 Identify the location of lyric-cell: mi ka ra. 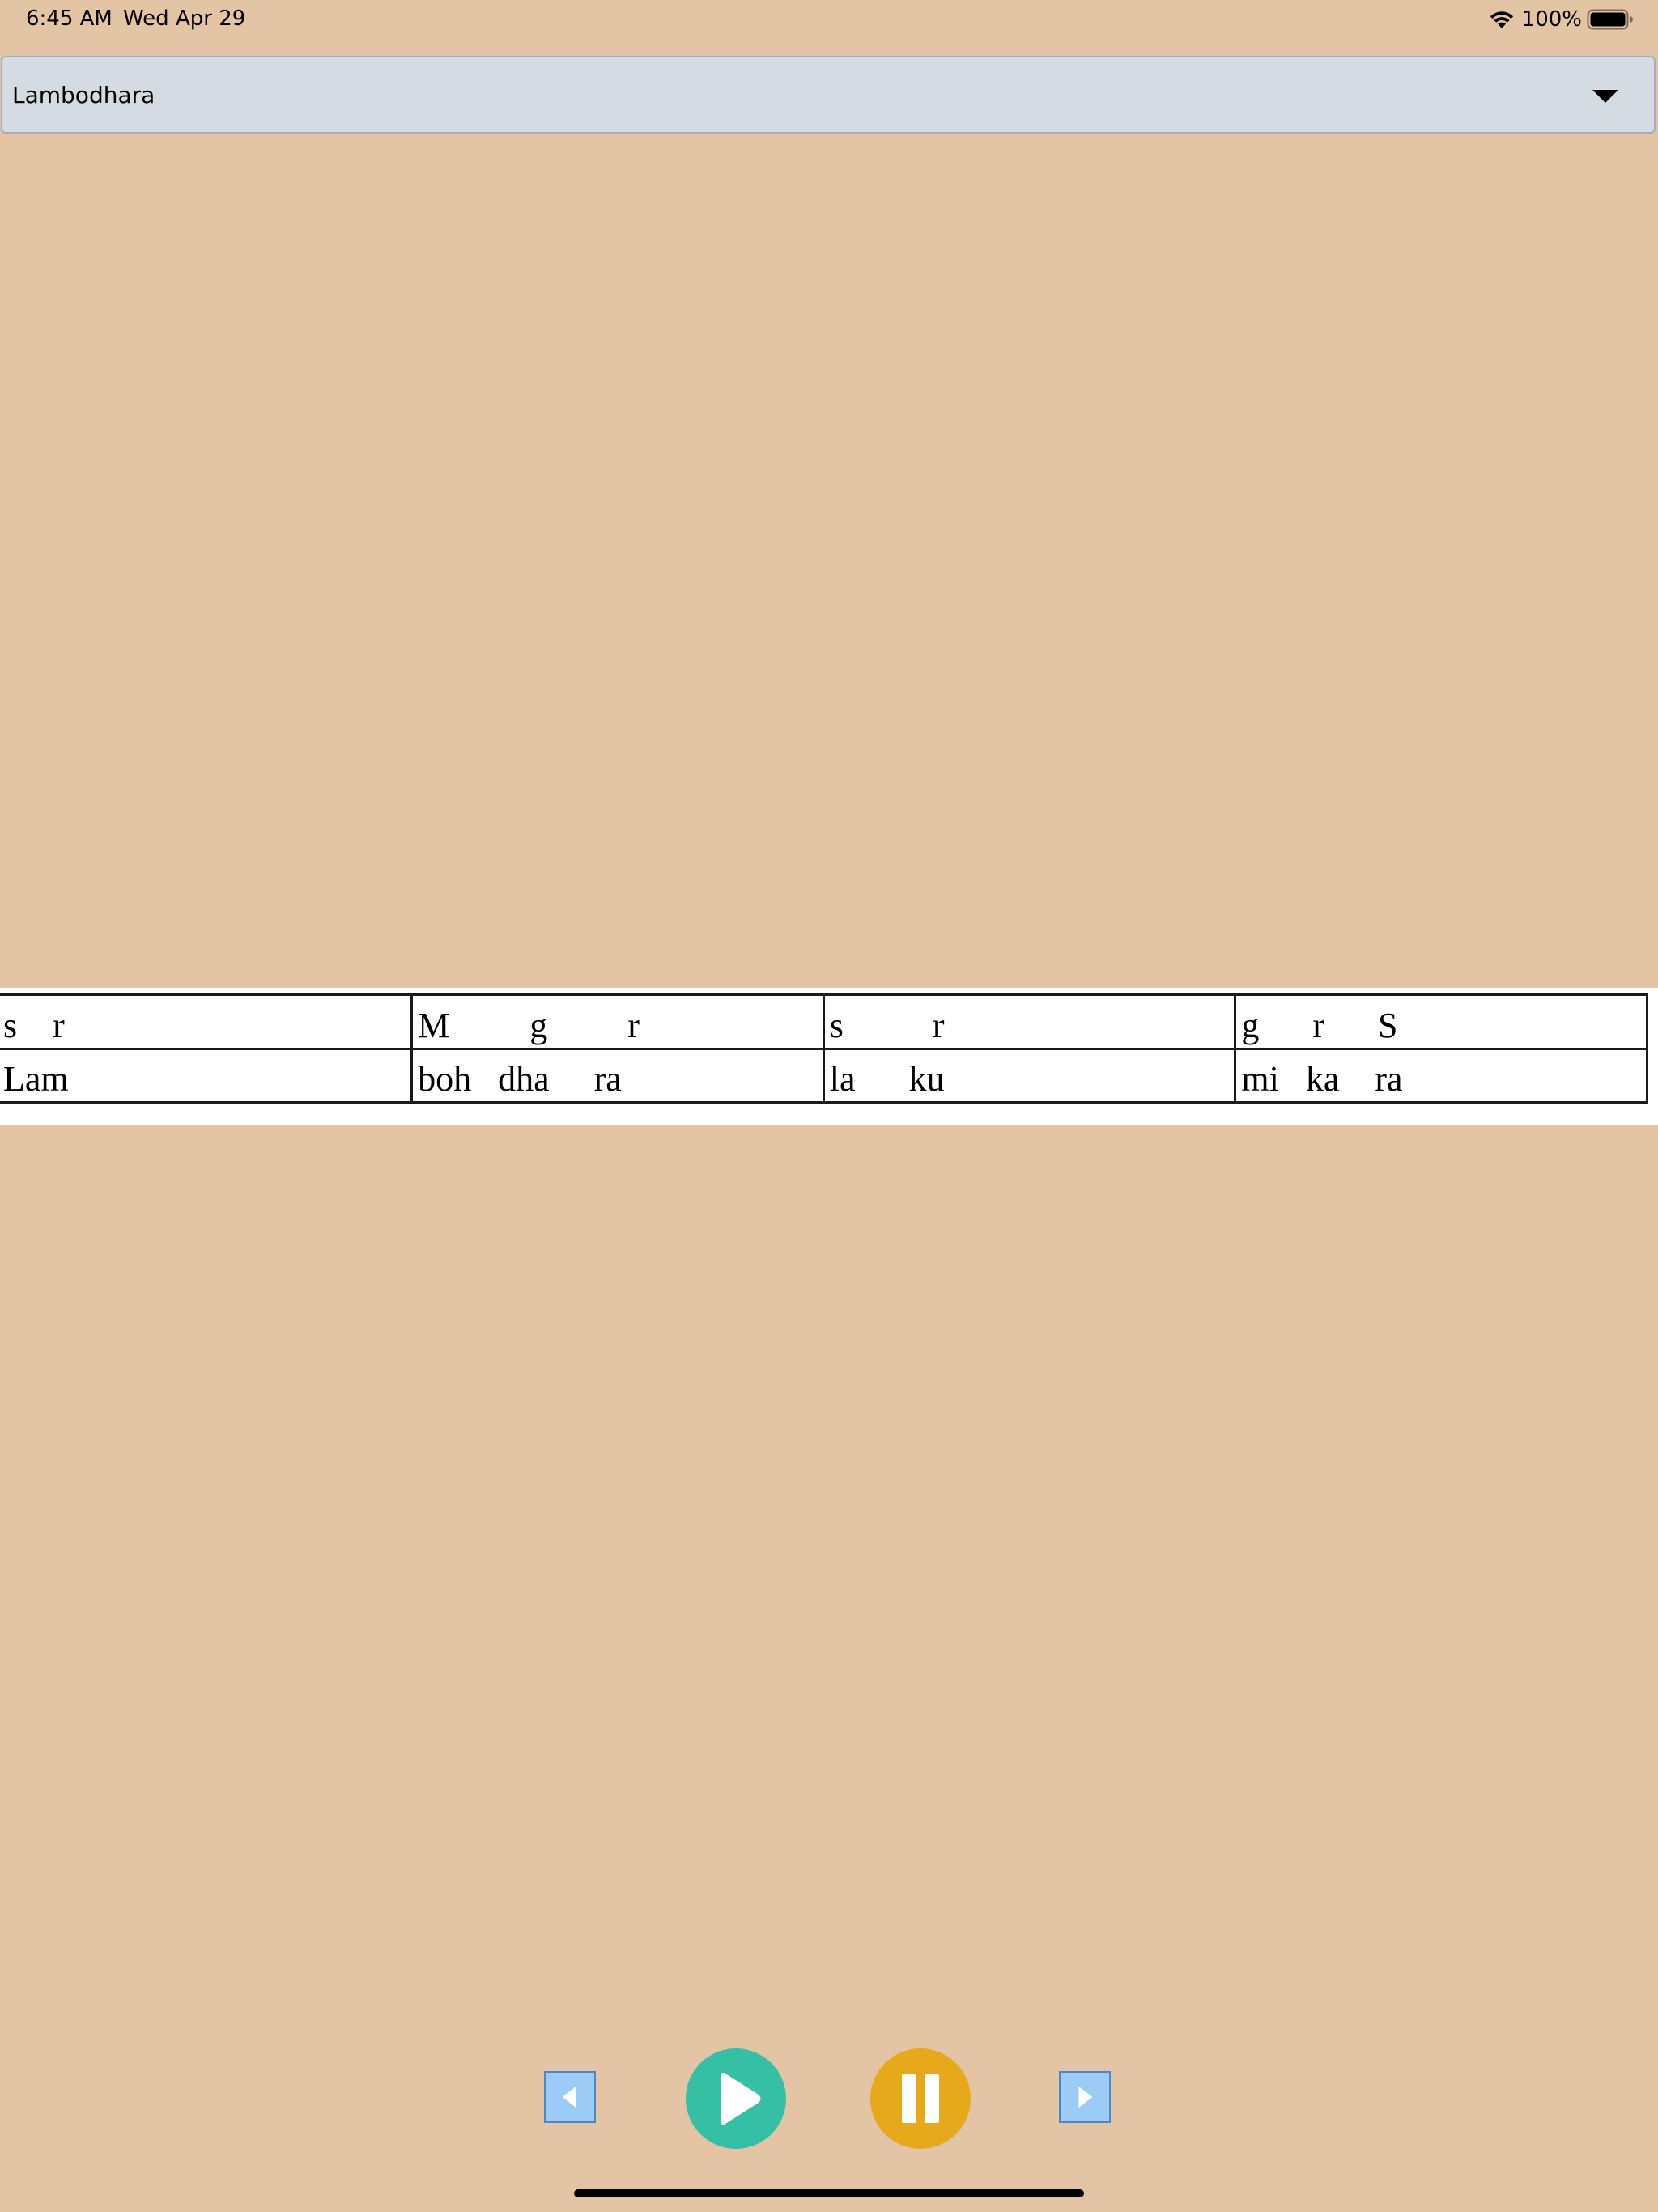
(1441, 1076).